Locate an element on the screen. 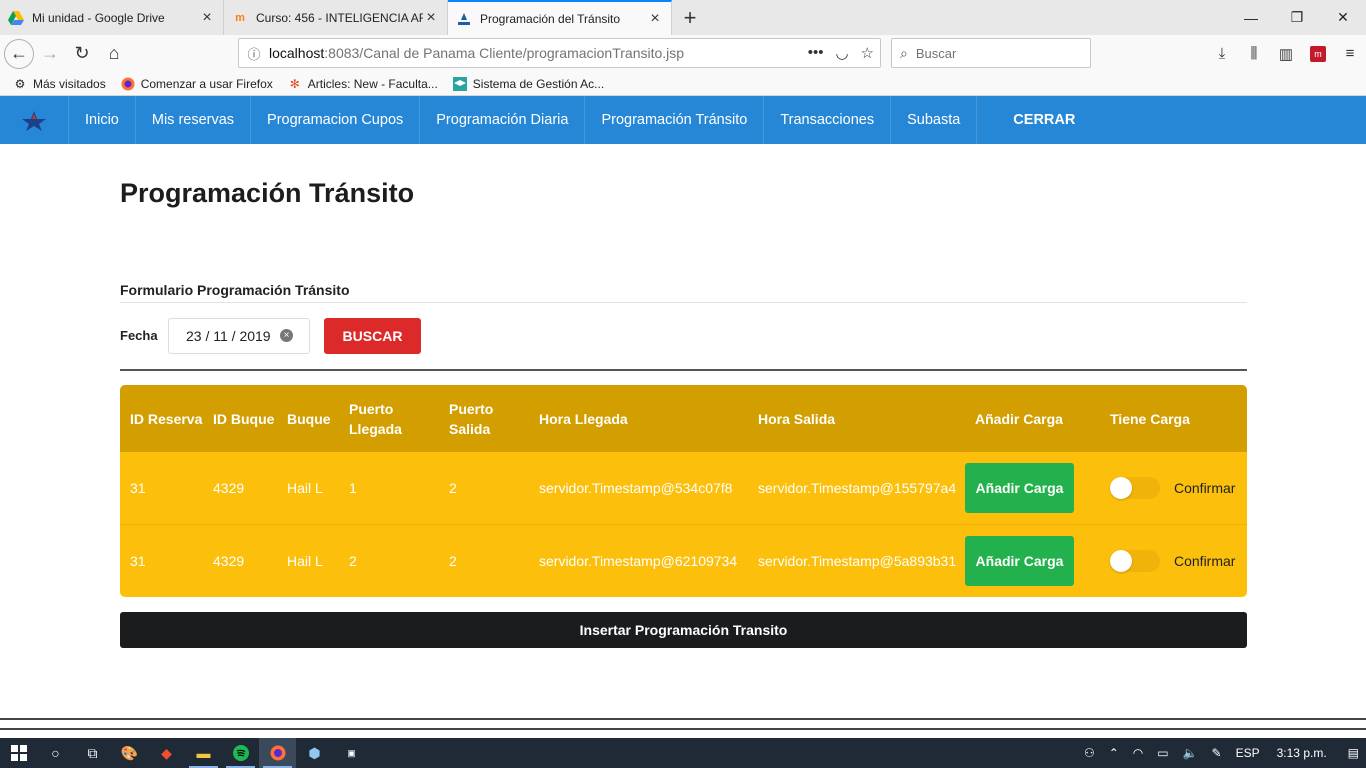 The width and height of the screenshot is (1366, 768). wifi-icon: ◠ is located at coordinates (1138, 753).